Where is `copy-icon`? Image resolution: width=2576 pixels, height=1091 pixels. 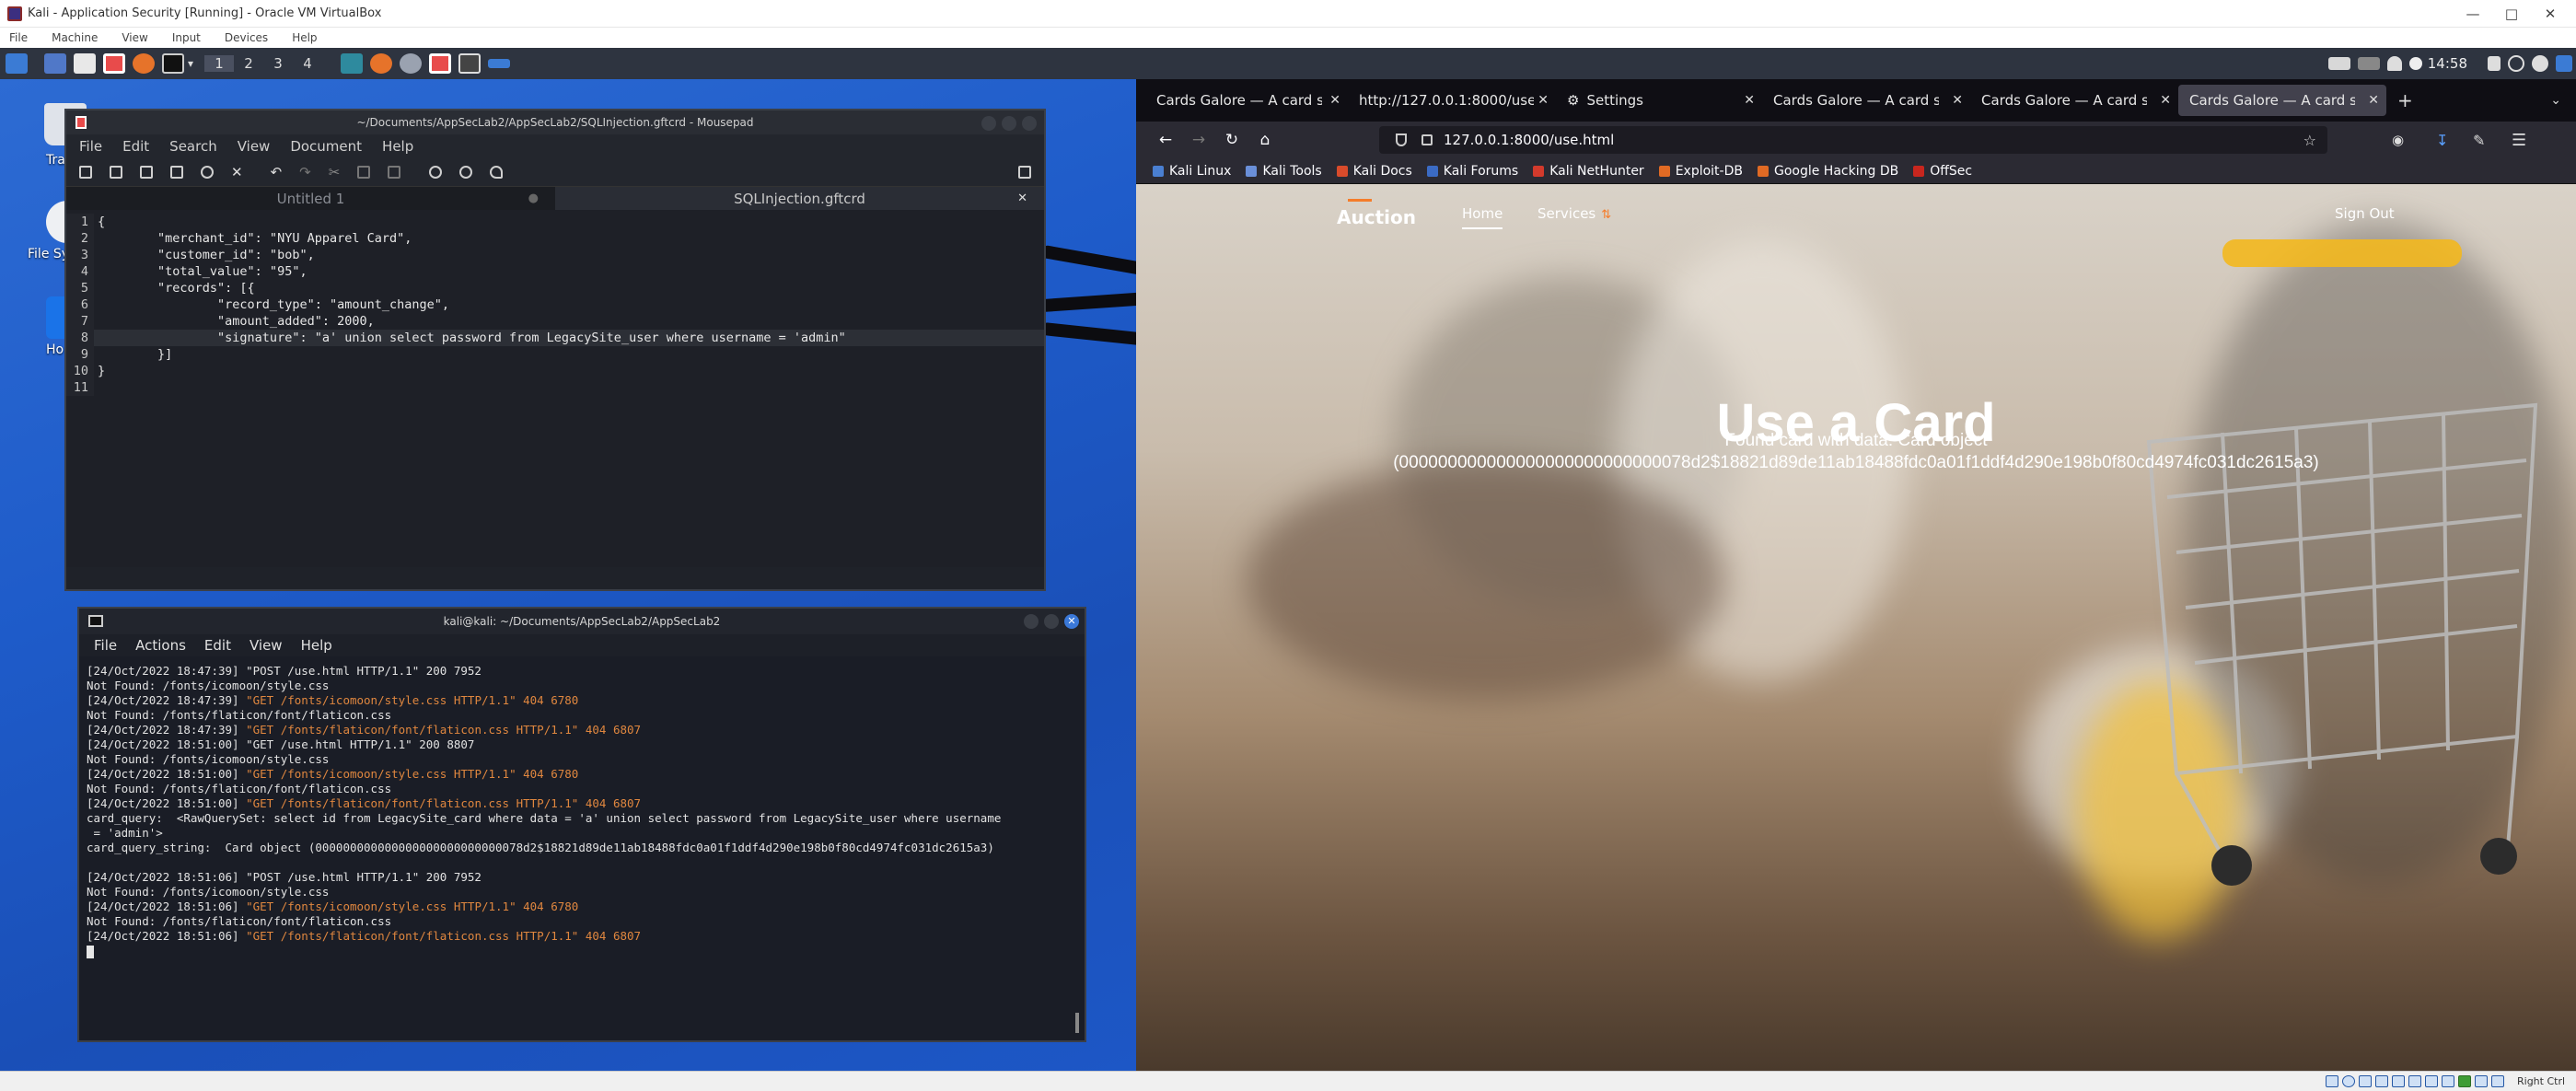
copy-icon is located at coordinates (364, 172).